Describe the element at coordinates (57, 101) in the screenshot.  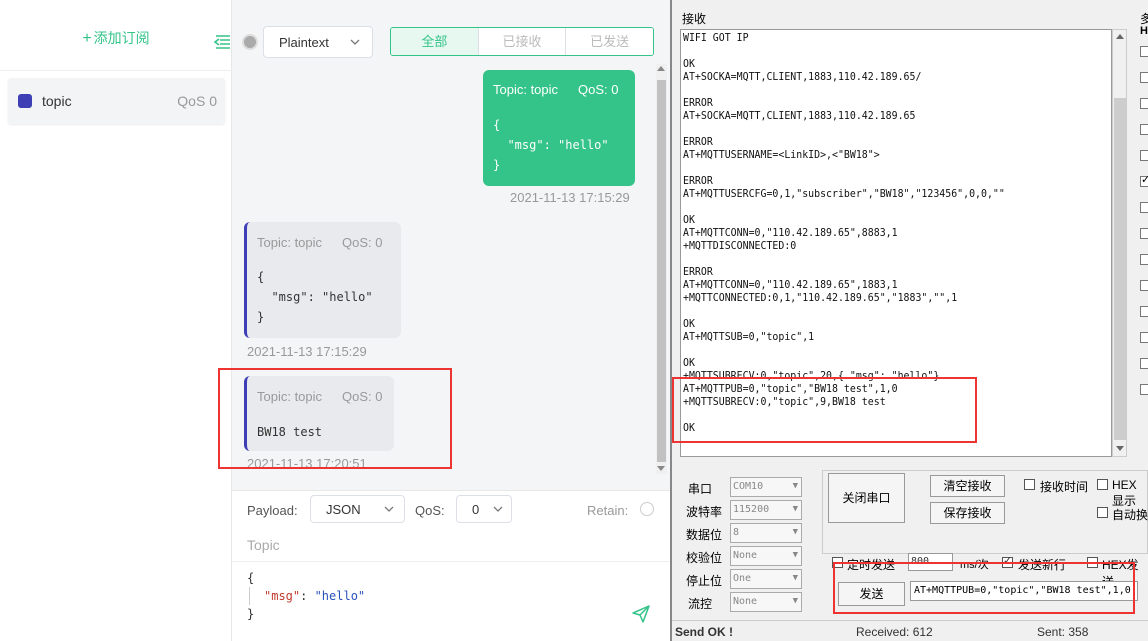
I see `subscription-topic-name: topic` at that location.